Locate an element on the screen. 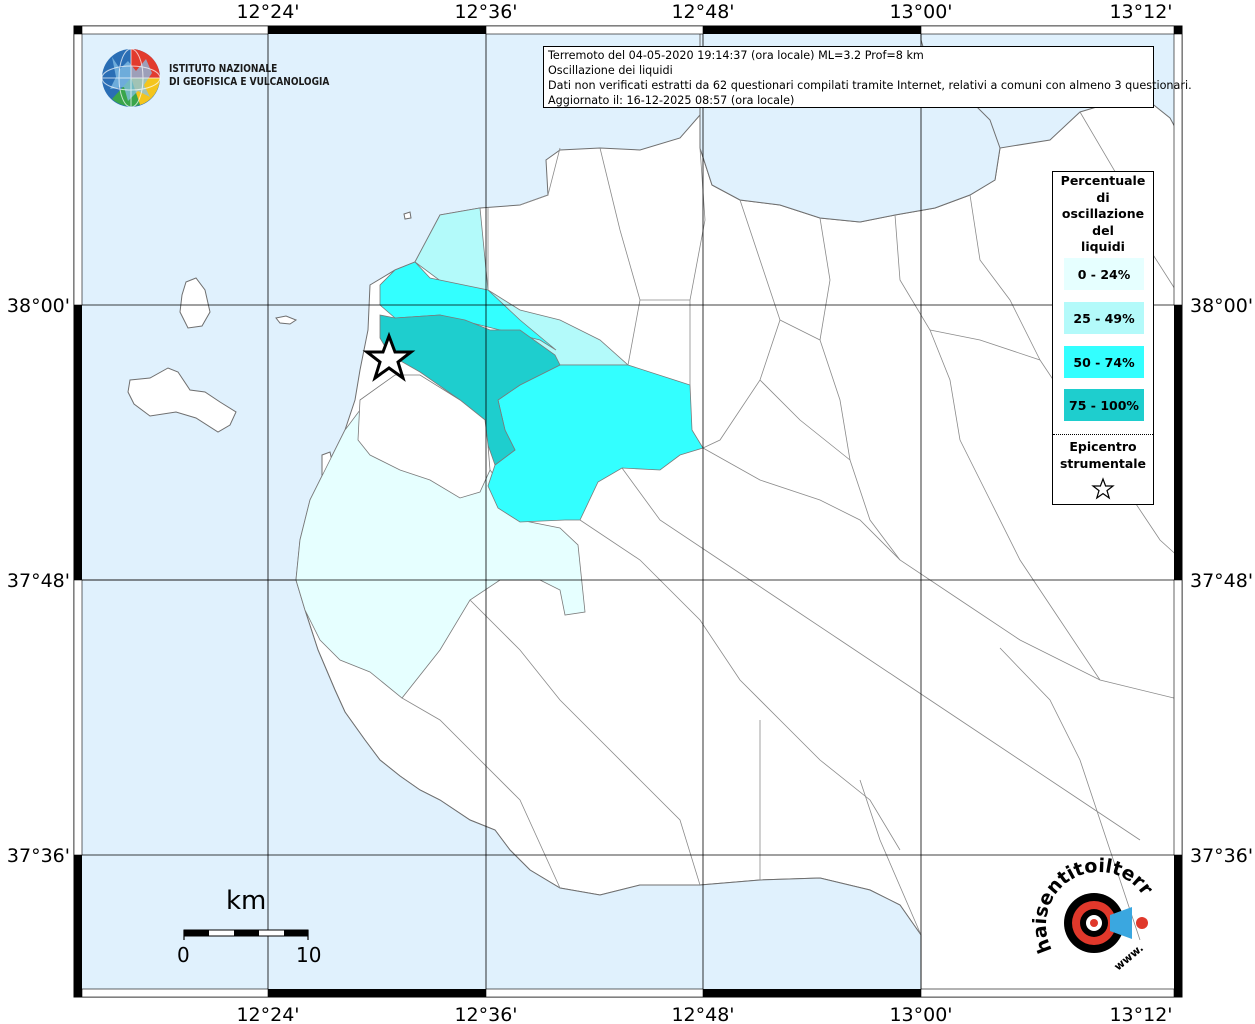 The height and width of the screenshot is (1024, 1255). lon-label-bottom-1: 12°24' is located at coordinates (267, 1014).